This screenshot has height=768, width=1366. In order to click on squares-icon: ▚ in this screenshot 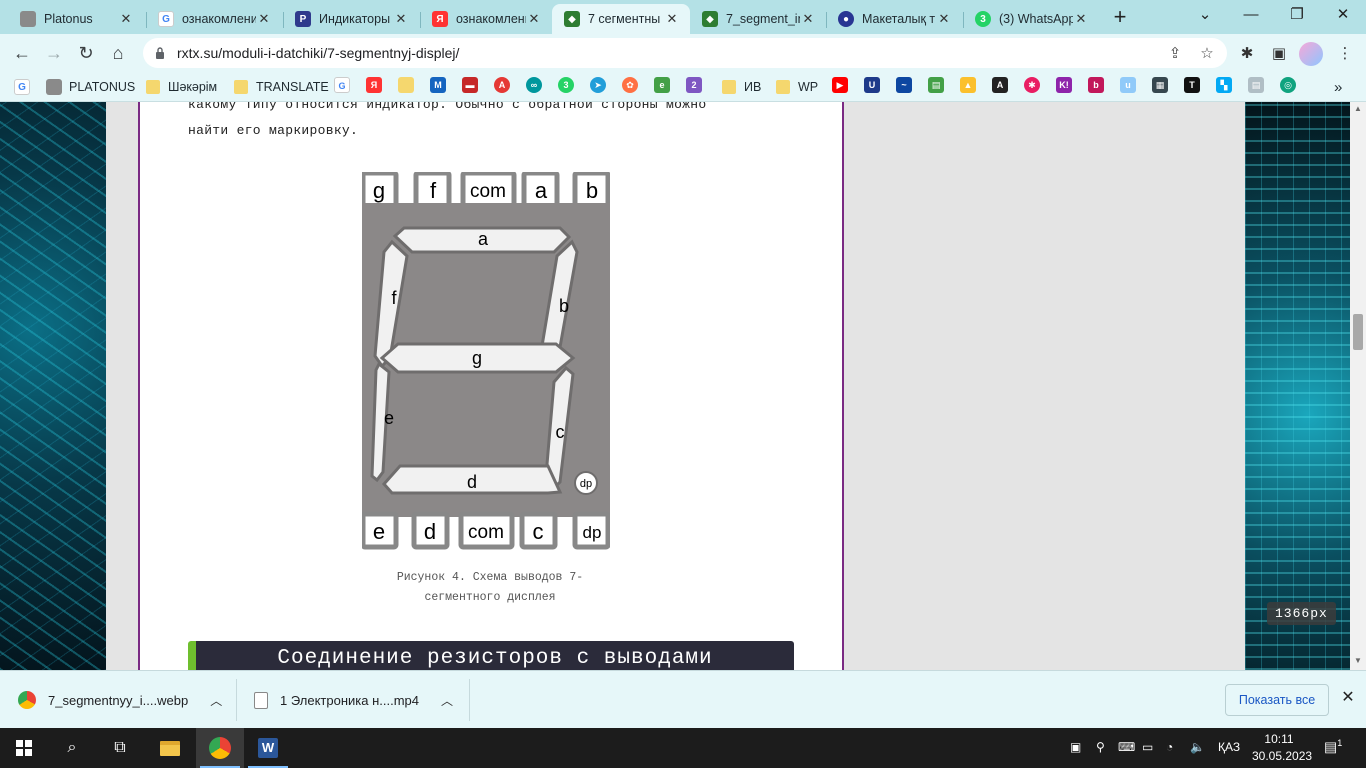, I will do `click(1224, 85)`.